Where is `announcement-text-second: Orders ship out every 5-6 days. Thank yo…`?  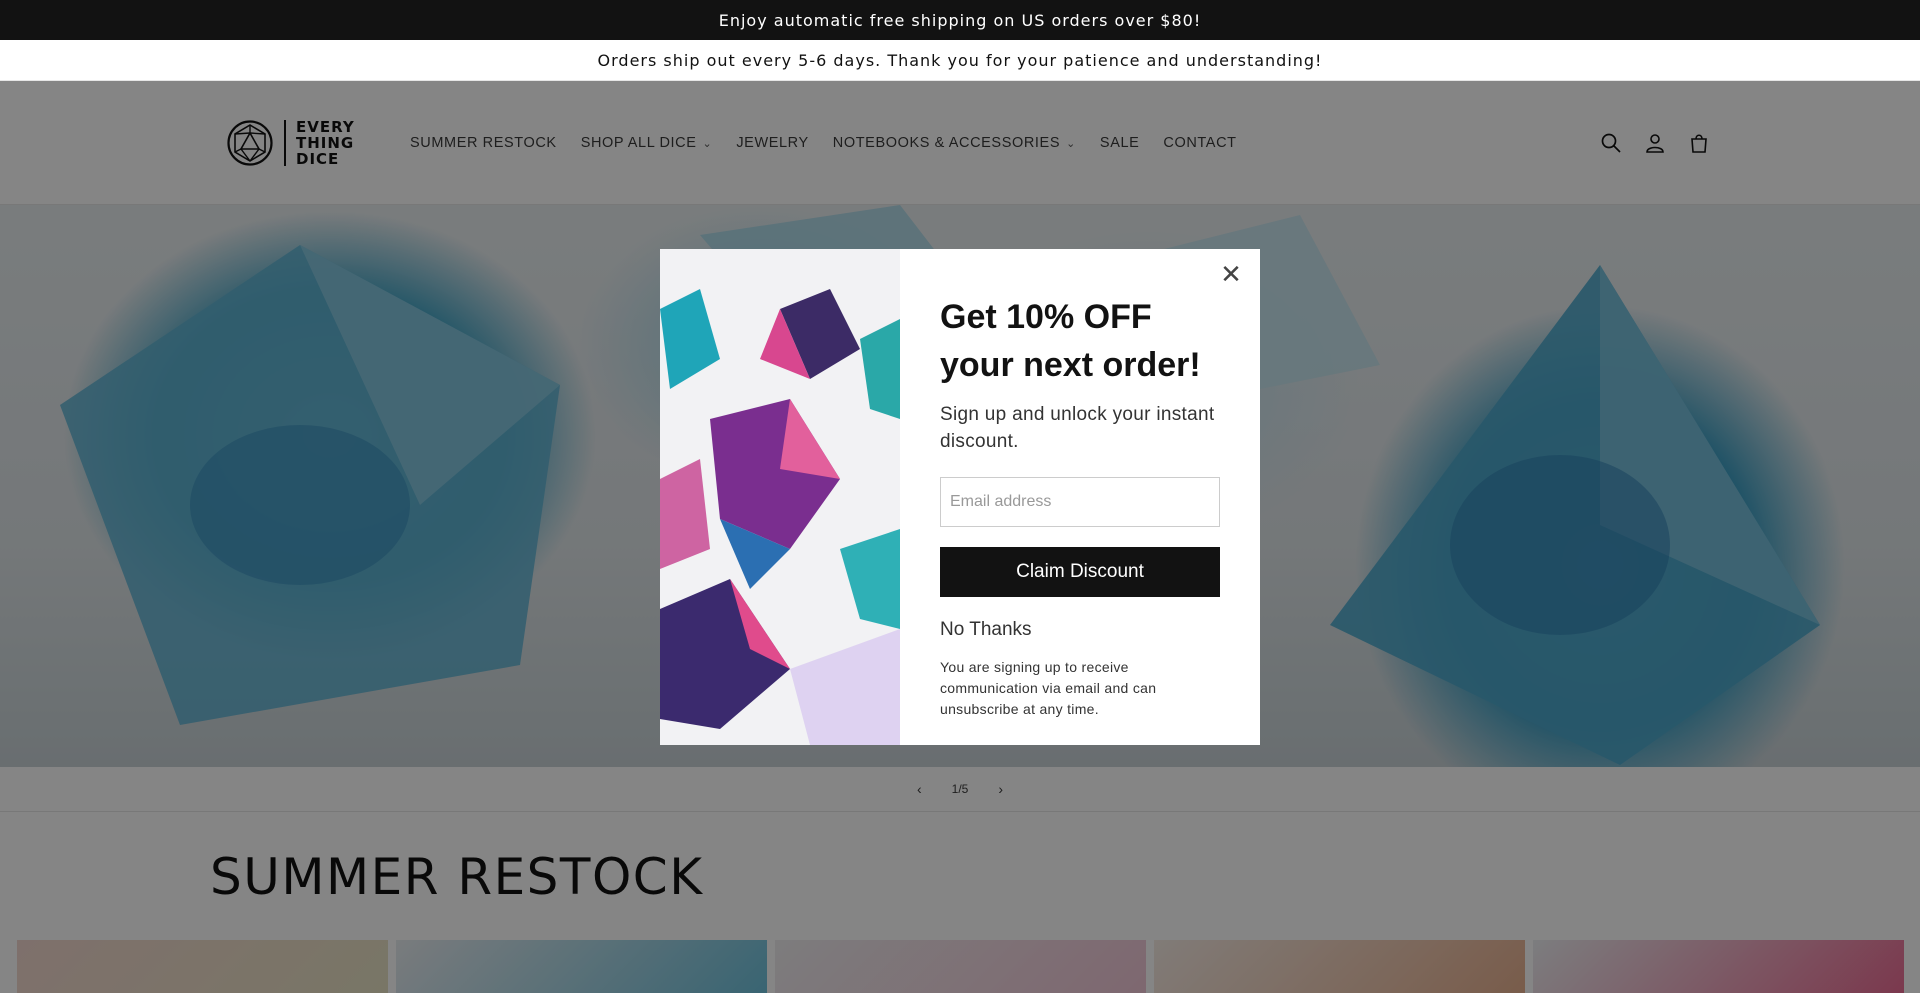 announcement-text-second: Orders ship out every 5-6 days. Thank yo… is located at coordinates (960, 60).